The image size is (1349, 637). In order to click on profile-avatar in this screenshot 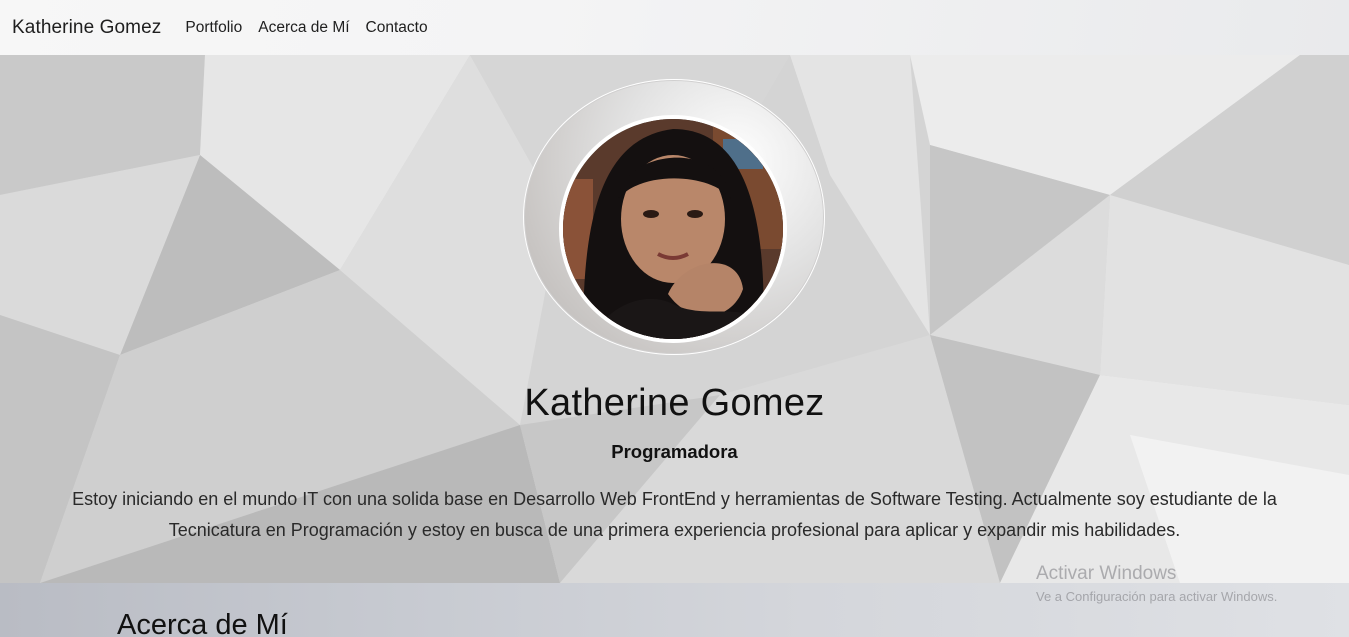, I will do `click(673, 229)`.